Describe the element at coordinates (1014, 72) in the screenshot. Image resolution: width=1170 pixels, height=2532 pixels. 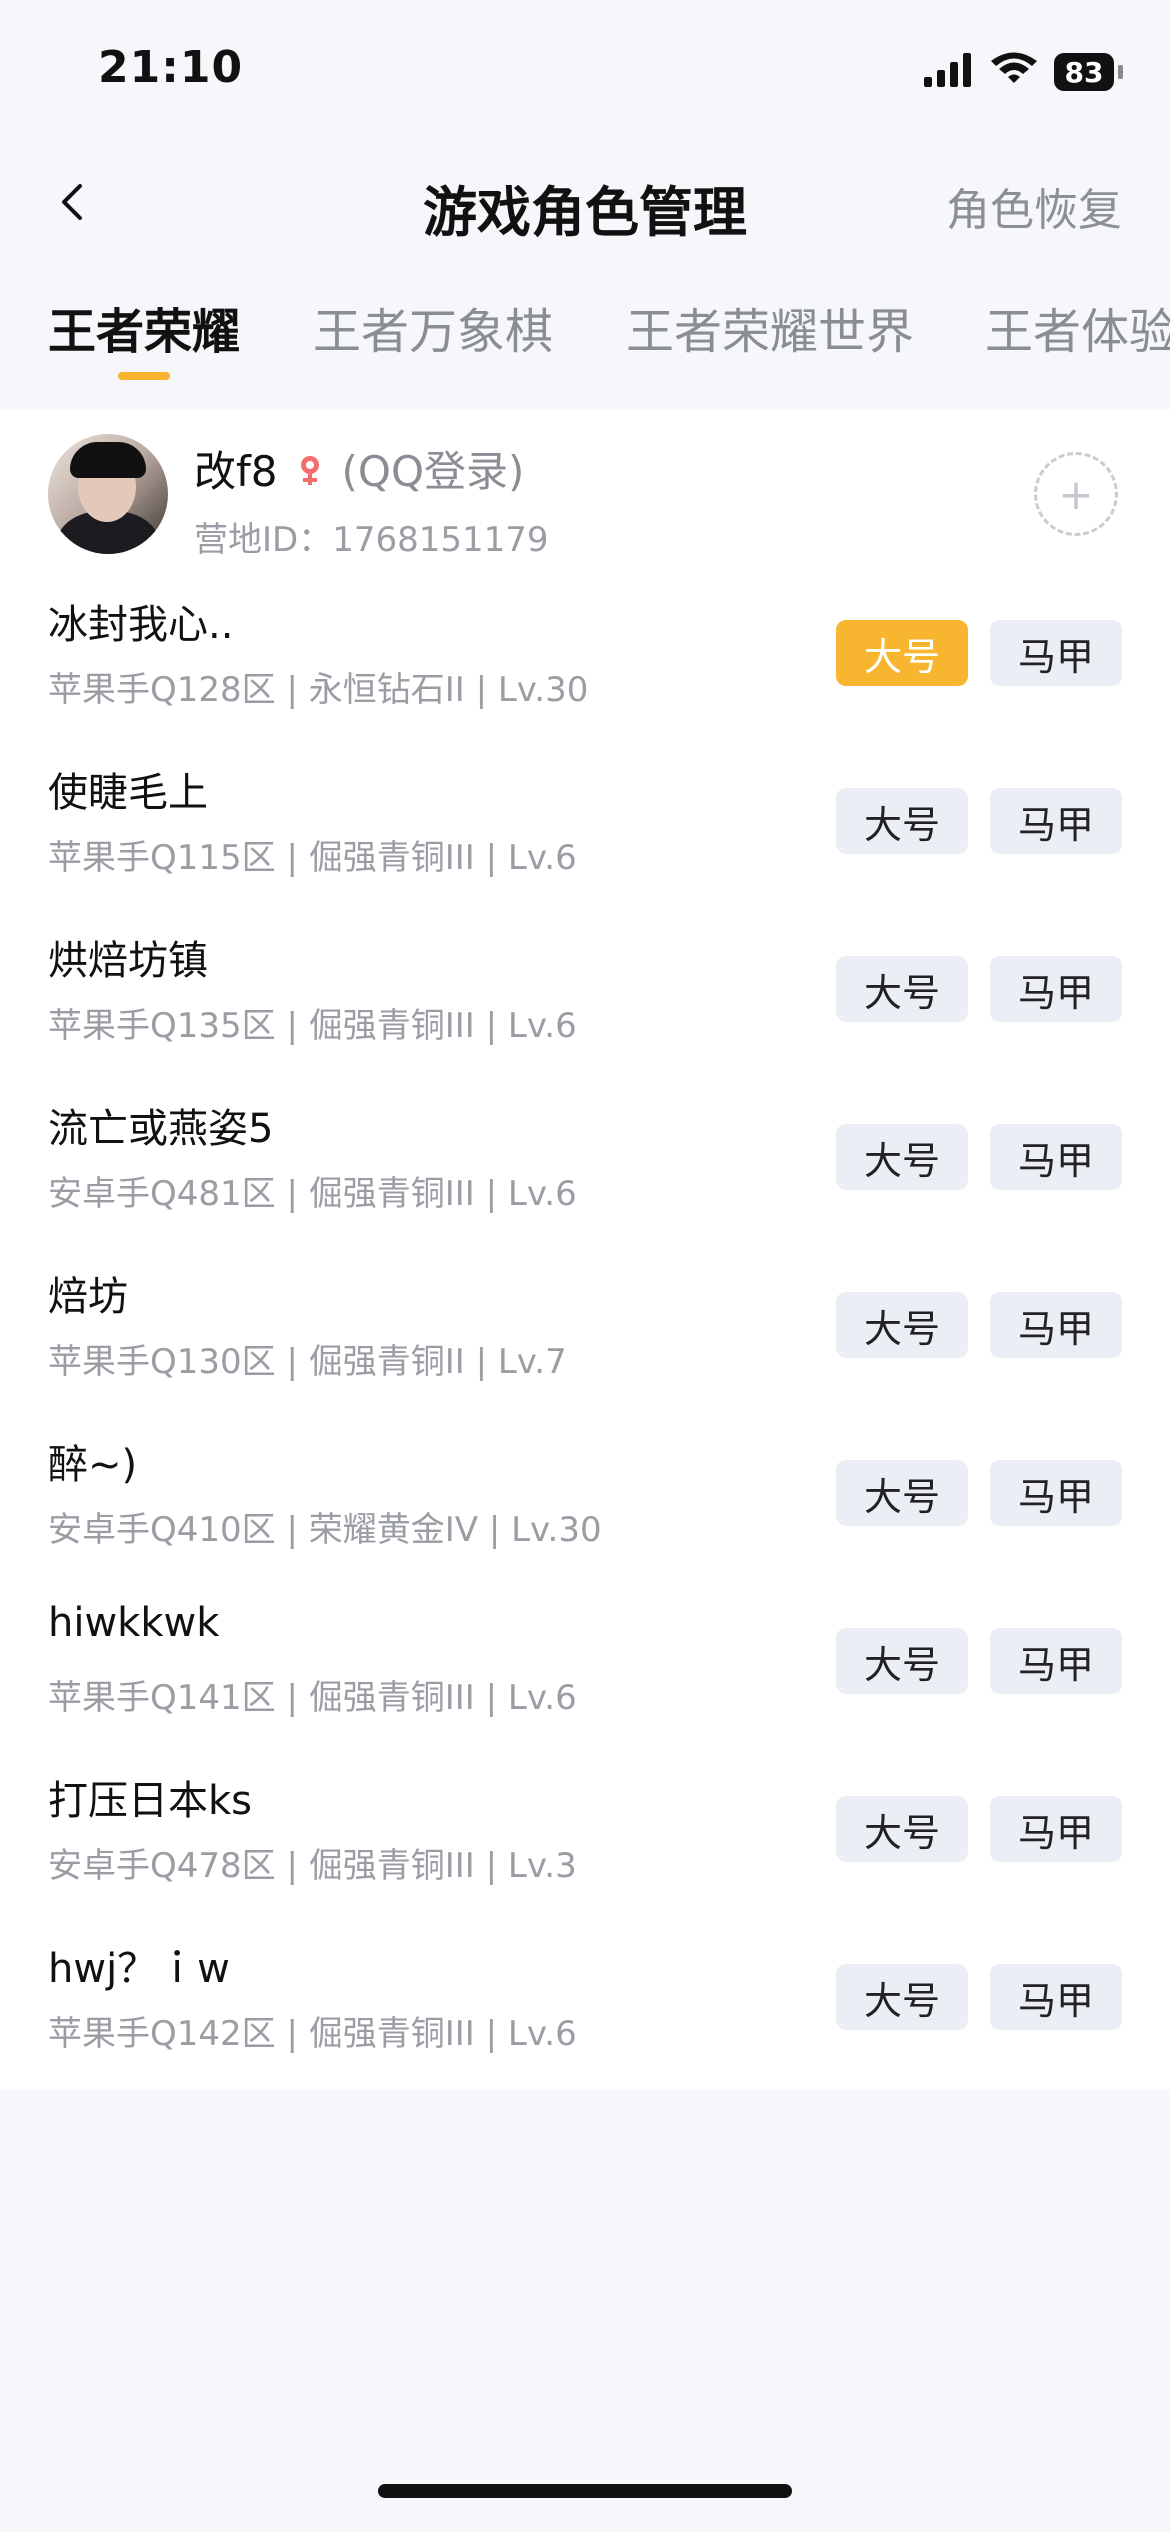
I see `wifi-icon` at that location.